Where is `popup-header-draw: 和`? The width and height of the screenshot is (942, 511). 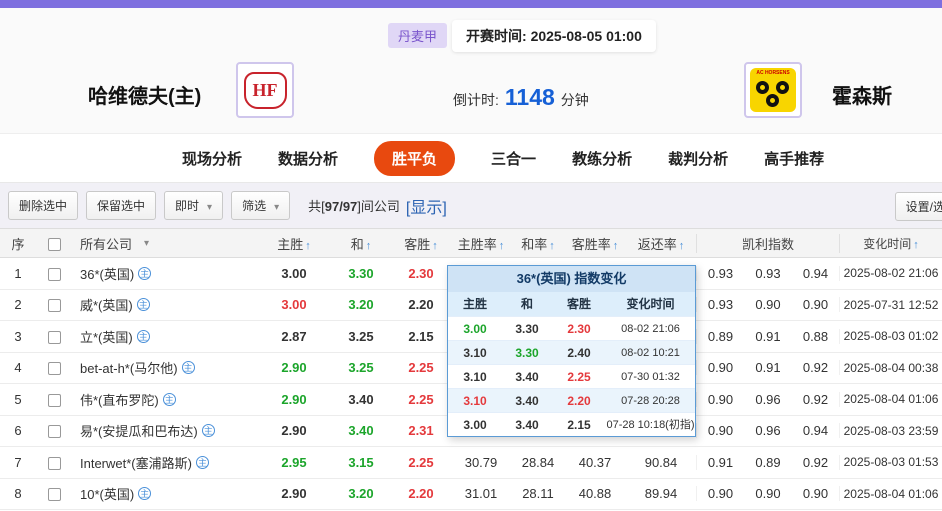 popup-header-draw: 和 is located at coordinates (526, 304).